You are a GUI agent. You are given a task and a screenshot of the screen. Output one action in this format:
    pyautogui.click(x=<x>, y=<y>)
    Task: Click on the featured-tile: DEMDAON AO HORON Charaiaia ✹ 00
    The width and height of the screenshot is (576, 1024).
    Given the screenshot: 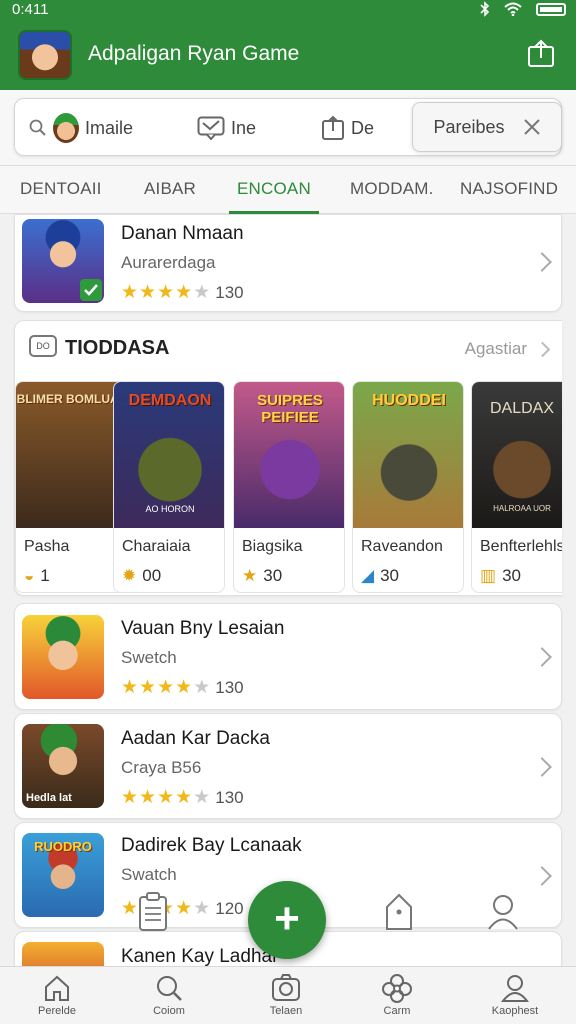 What is the action you would take?
    pyautogui.click(x=169, y=487)
    